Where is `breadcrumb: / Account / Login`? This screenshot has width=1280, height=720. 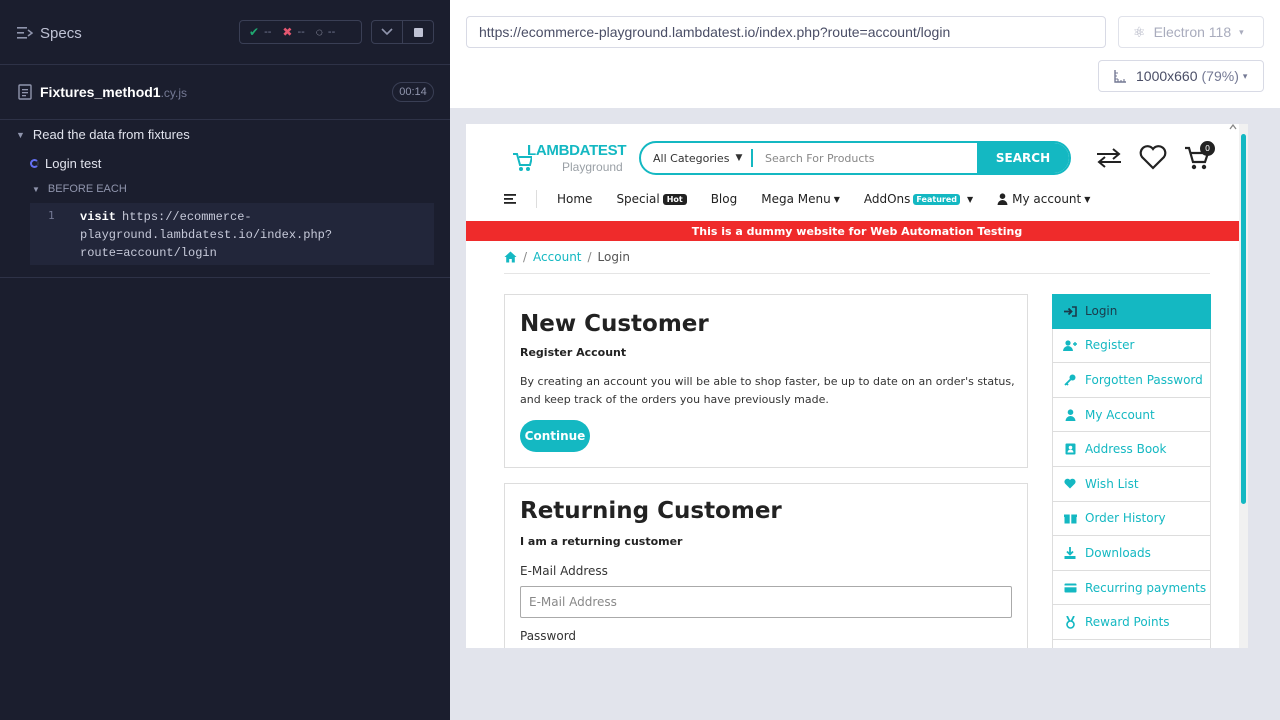
breadcrumb: / Account / Login is located at coordinates (567, 257).